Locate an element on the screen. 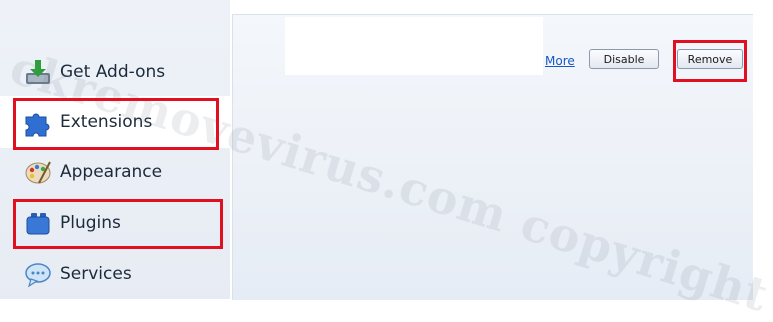 Image resolution: width=773 pixels, height=322 pixels. puzzle-icon is located at coordinates (38, 122).